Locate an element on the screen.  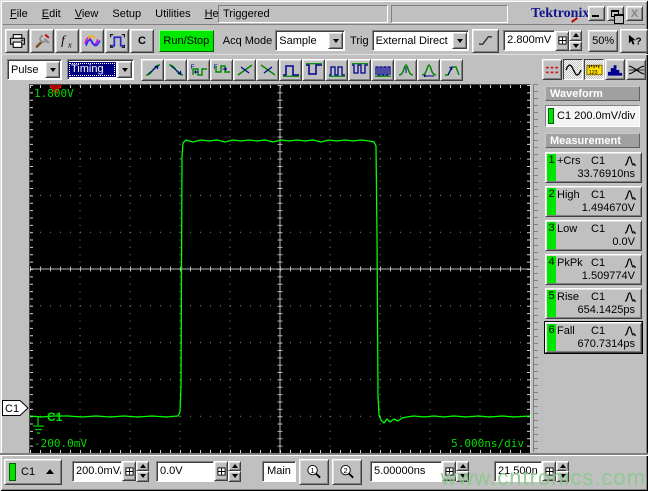
neg-pulse-icon is located at coordinates (313, 69).